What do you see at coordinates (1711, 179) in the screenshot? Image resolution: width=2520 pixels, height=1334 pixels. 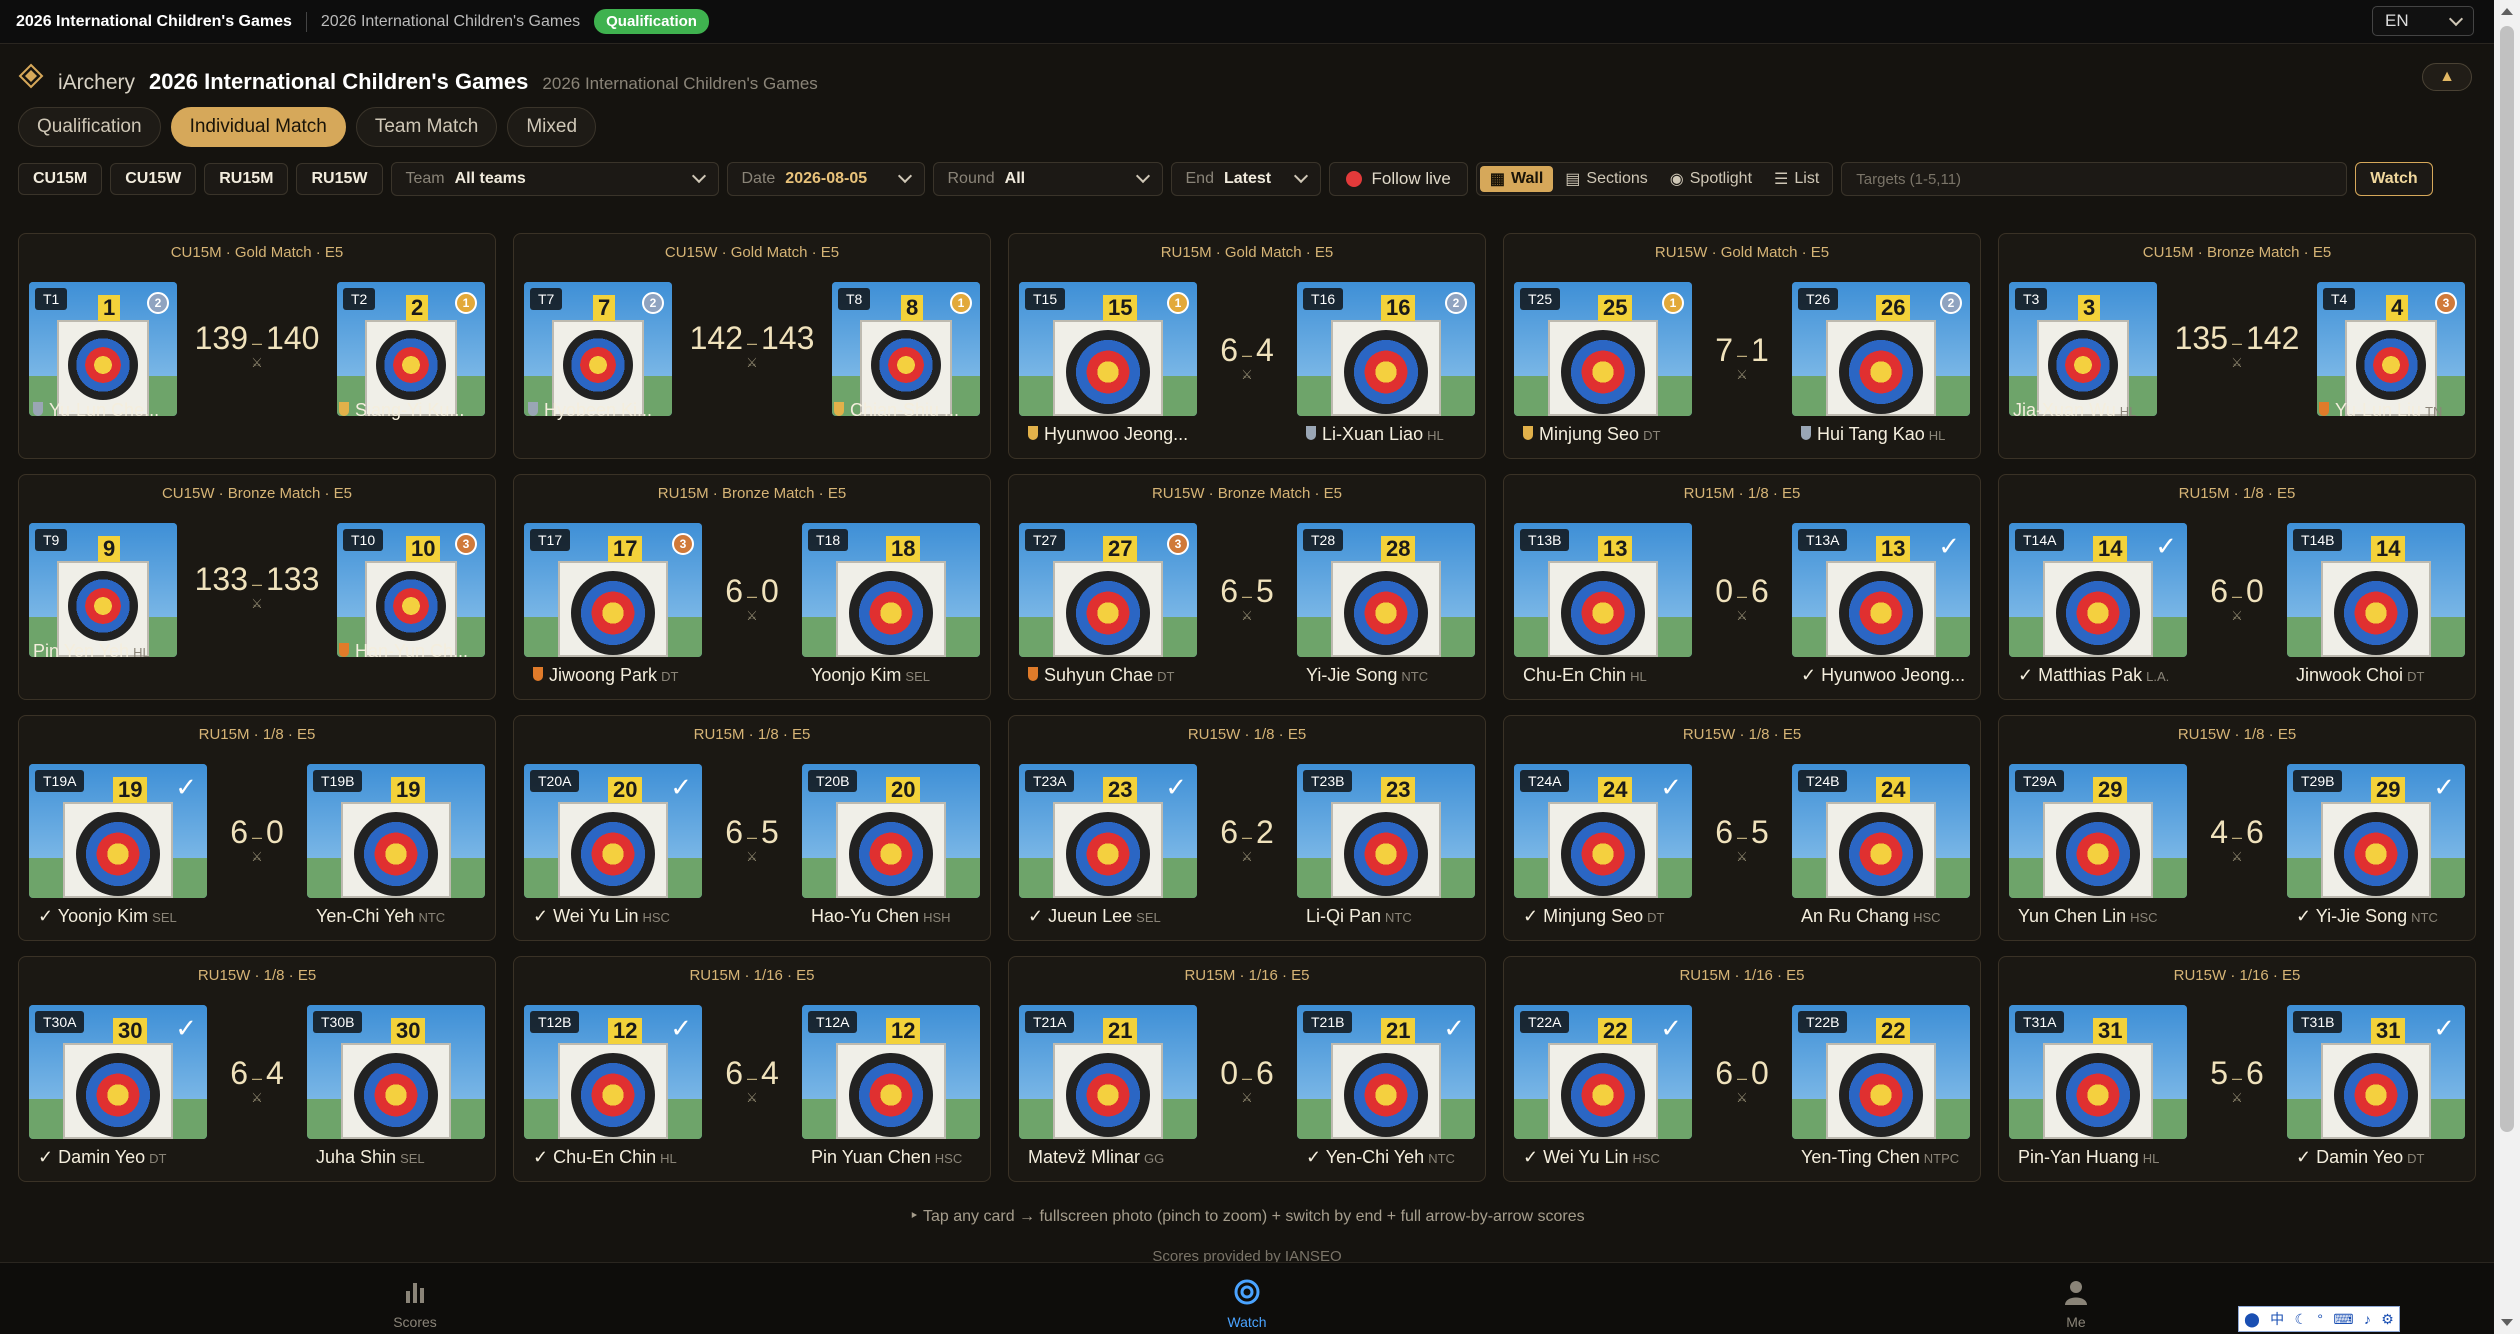 I see `view-spotlight-button: ◉ Spotlight` at bounding box center [1711, 179].